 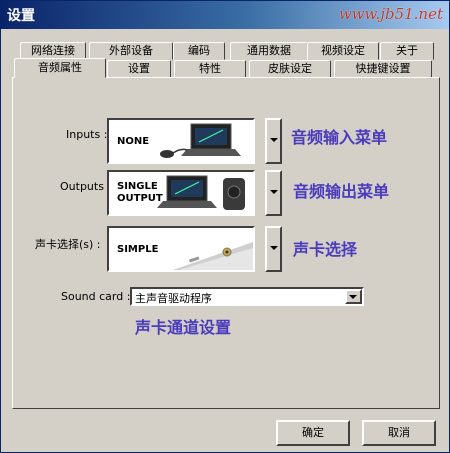 I want to click on tab-encoding: 编码, so click(x=199, y=51).